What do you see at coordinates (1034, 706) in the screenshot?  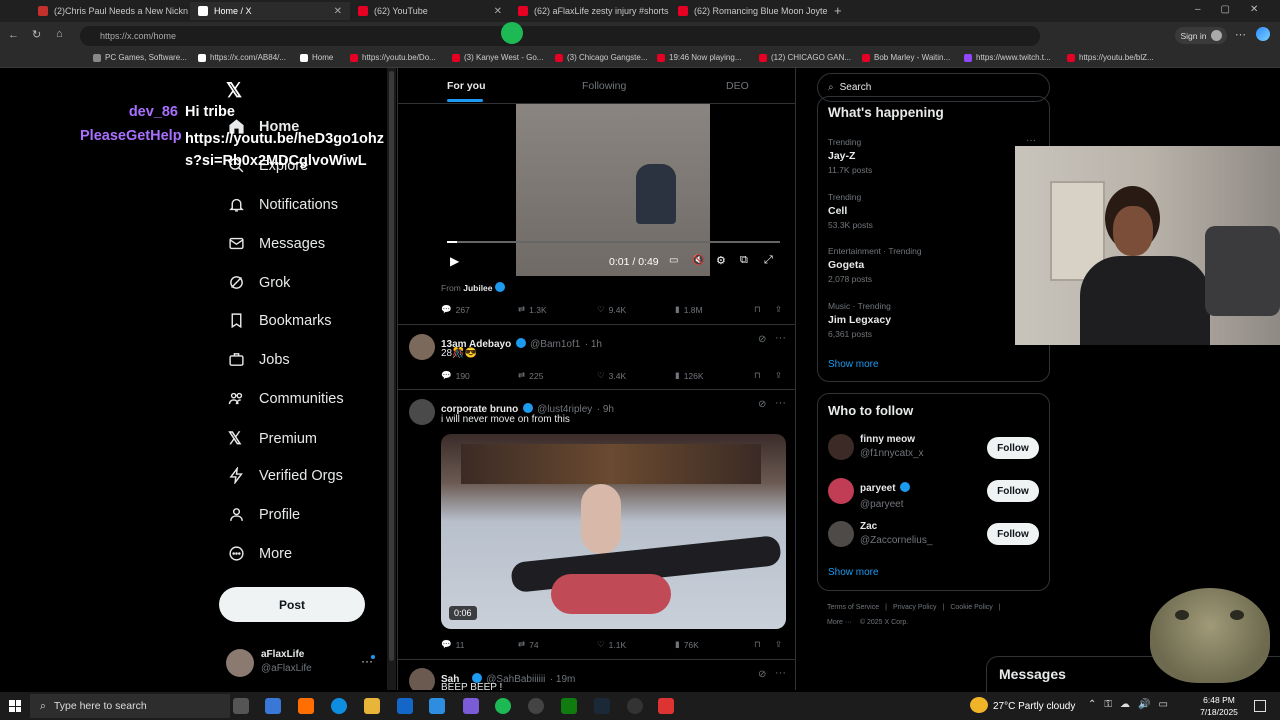 I see `weather-text: 27°C Partly cloudy` at bounding box center [1034, 706].